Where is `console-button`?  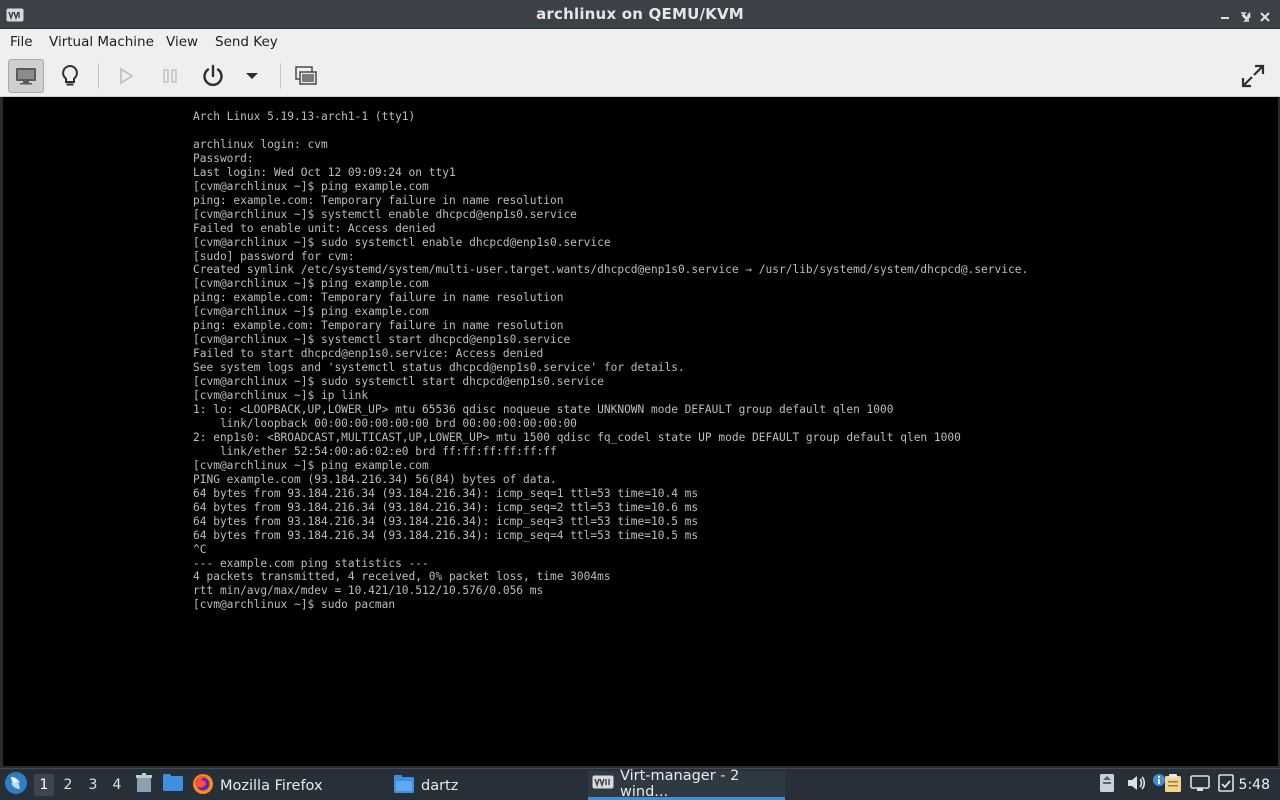
console-button is located at coordinates (26, 76).